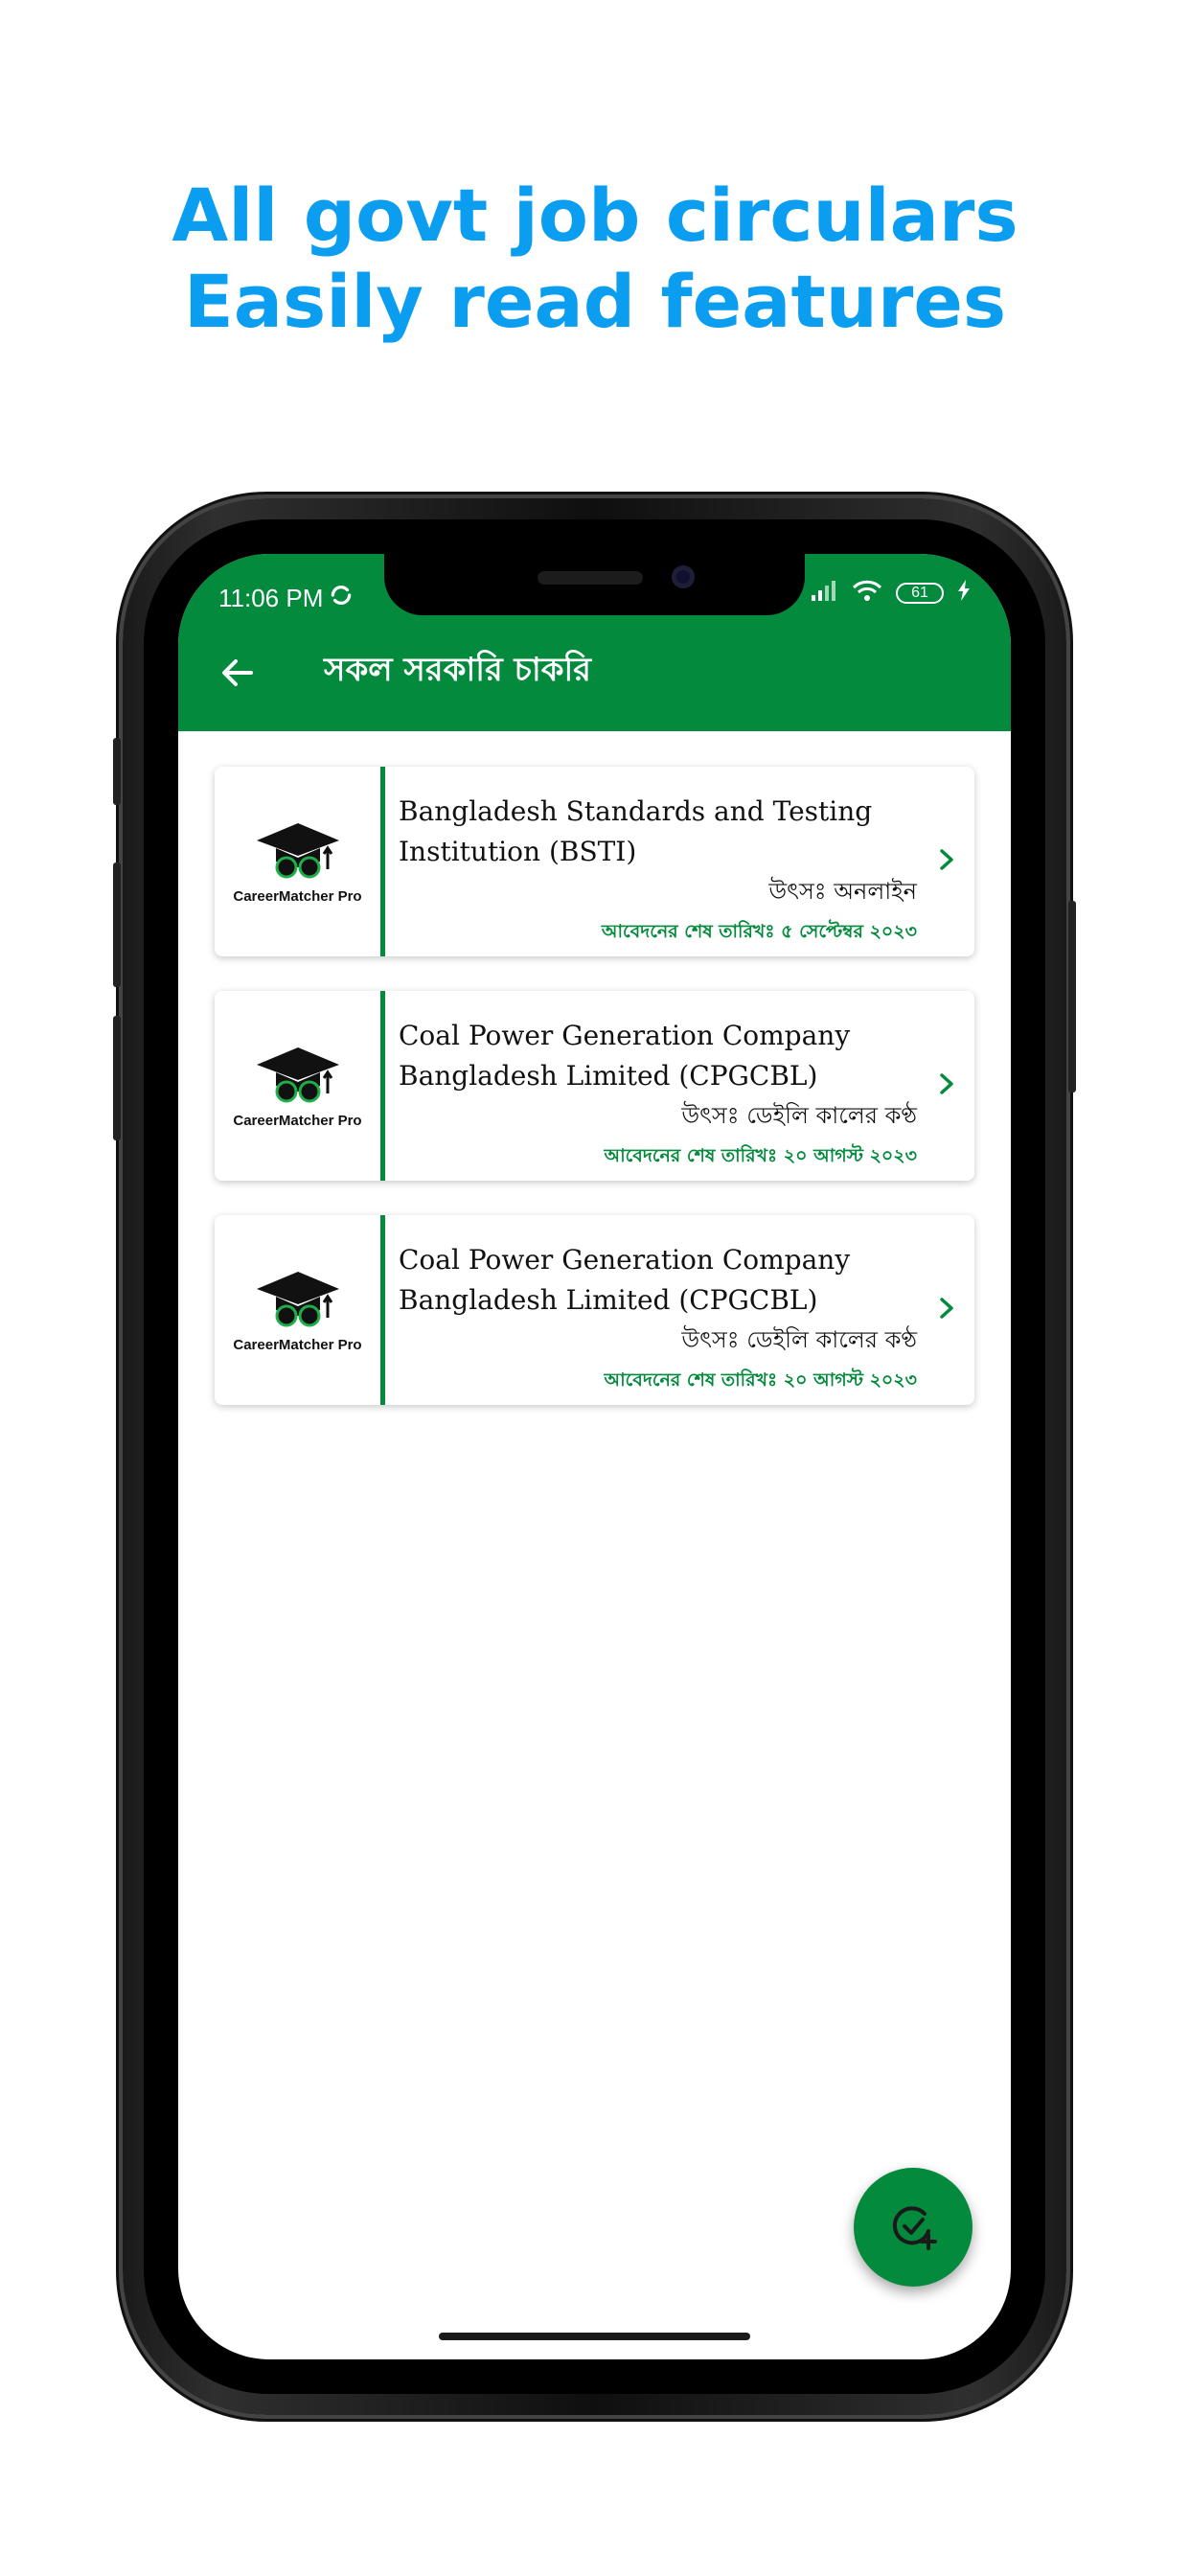  What do you see at coordinates (594, 2336) in the screenshot?
I see `home-indicator` at bounding box center [594, 2336].